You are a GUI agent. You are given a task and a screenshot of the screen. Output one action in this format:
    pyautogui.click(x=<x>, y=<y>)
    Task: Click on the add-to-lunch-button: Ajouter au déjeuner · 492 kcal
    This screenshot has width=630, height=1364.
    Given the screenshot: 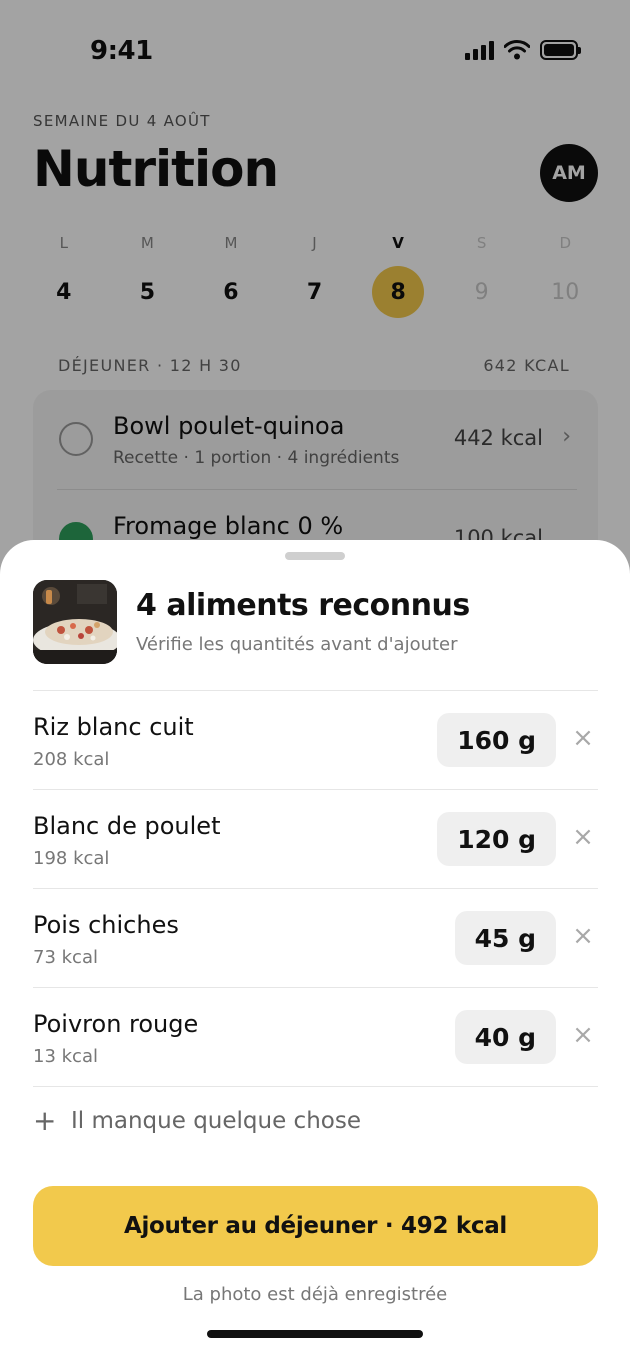 What is the action you would take?
    pyautogui.click(x=315, y=1226)
    